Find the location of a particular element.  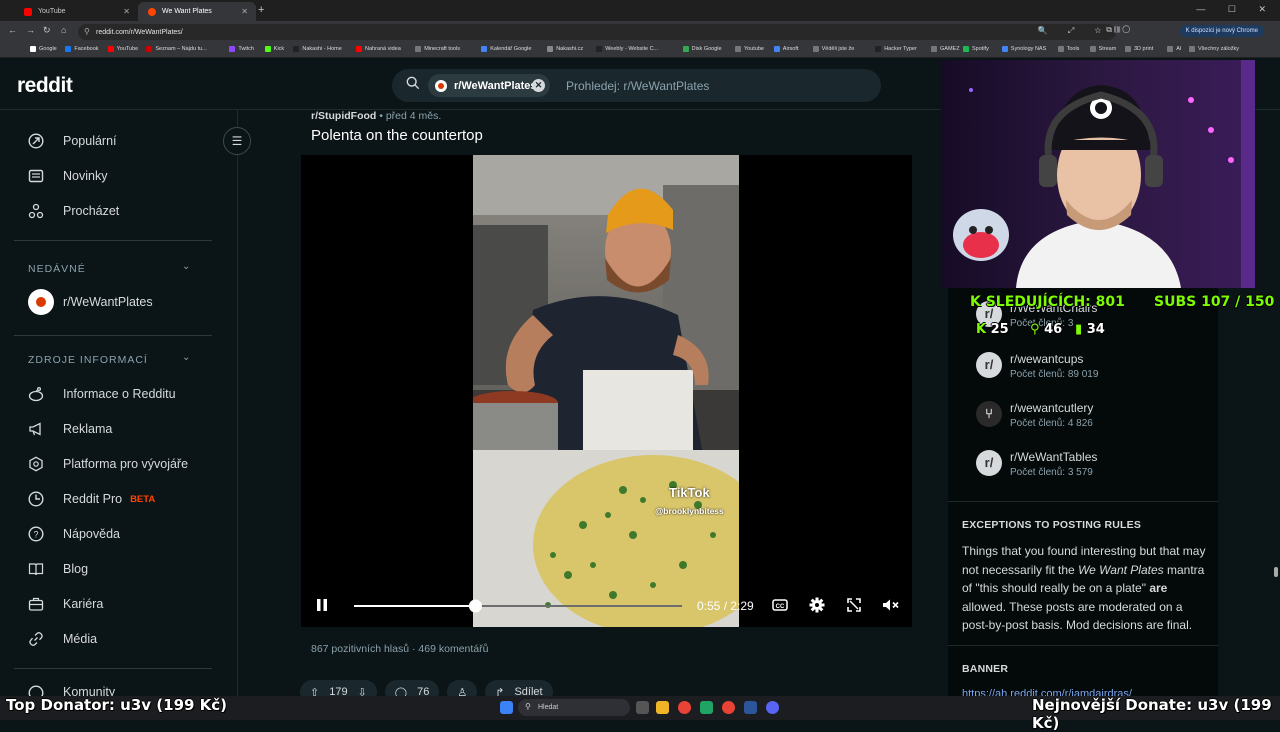

chrome-icon is located at coordinates (684, 707).